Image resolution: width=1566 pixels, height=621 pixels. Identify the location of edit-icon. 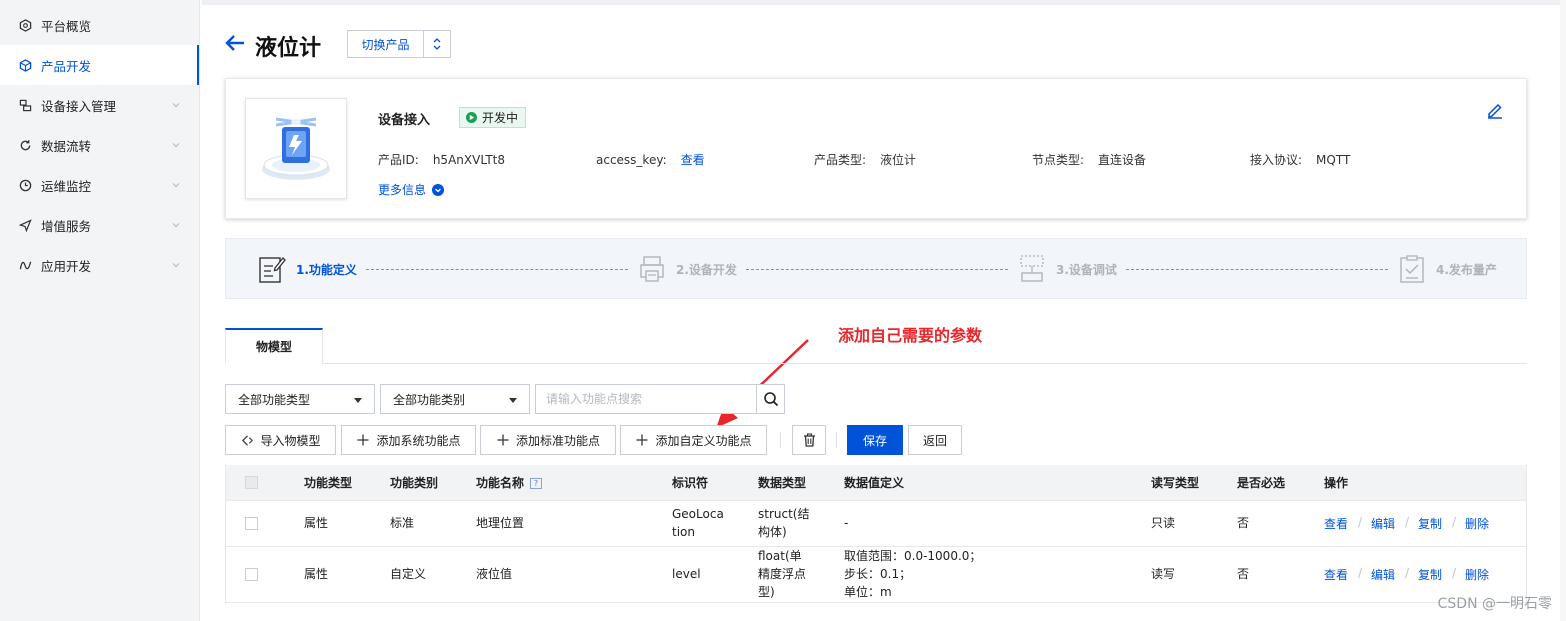
(1495, 110).